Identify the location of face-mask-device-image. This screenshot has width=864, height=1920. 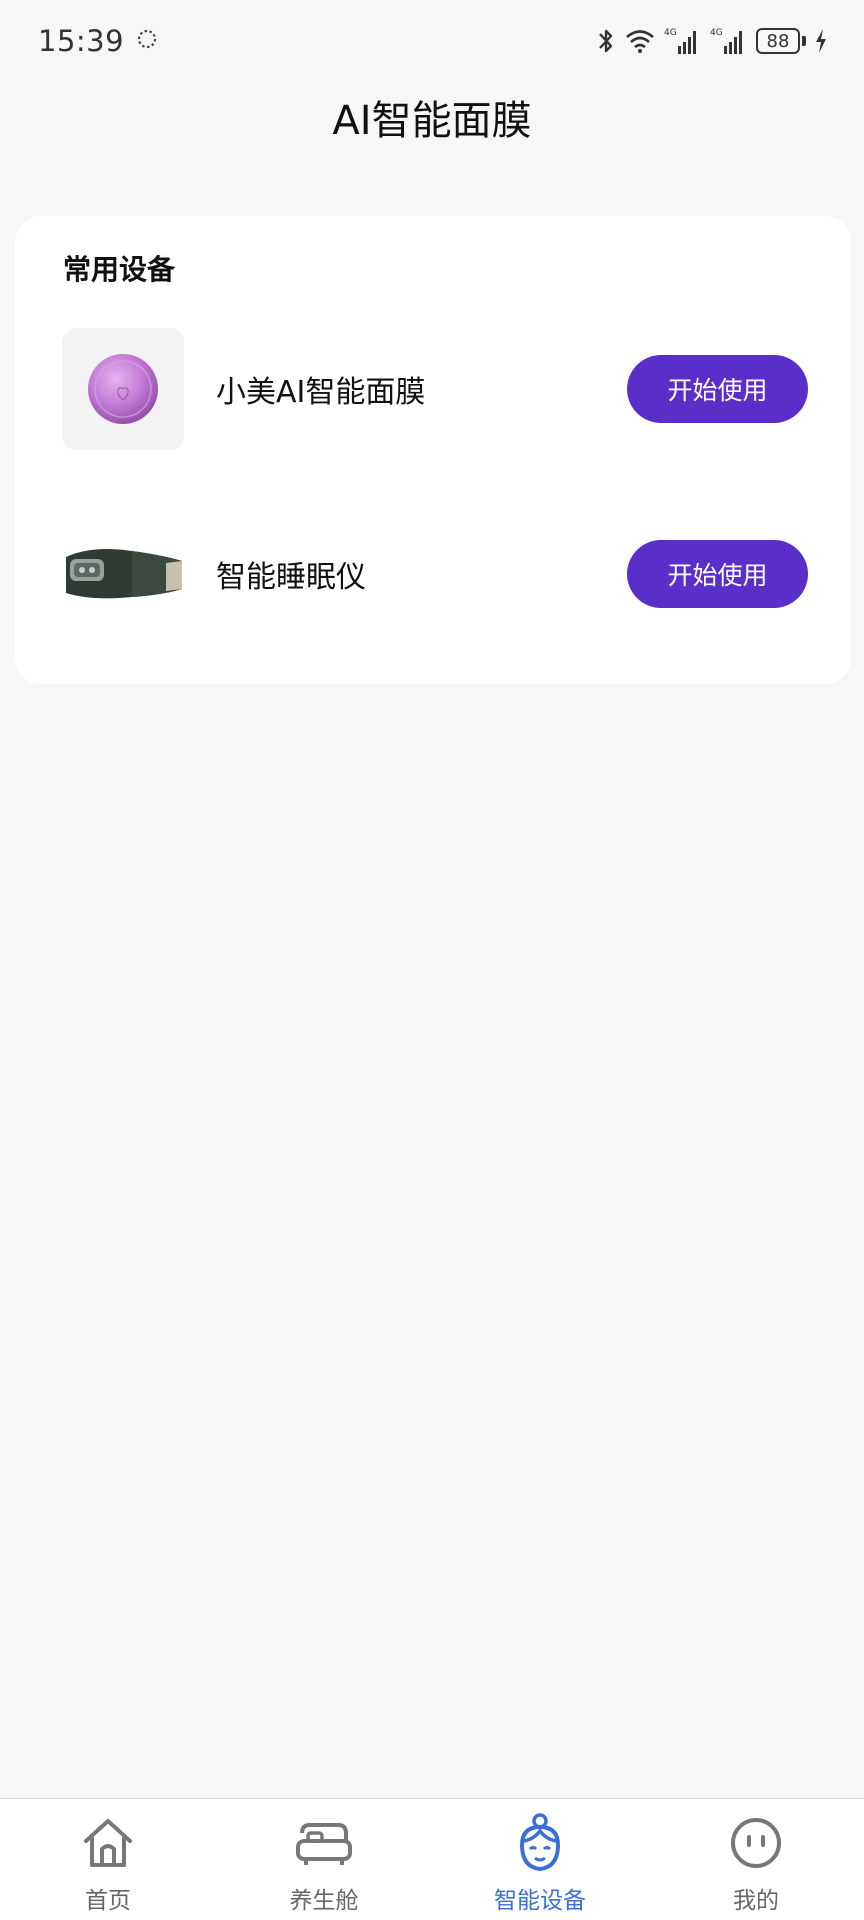
(123, 389).